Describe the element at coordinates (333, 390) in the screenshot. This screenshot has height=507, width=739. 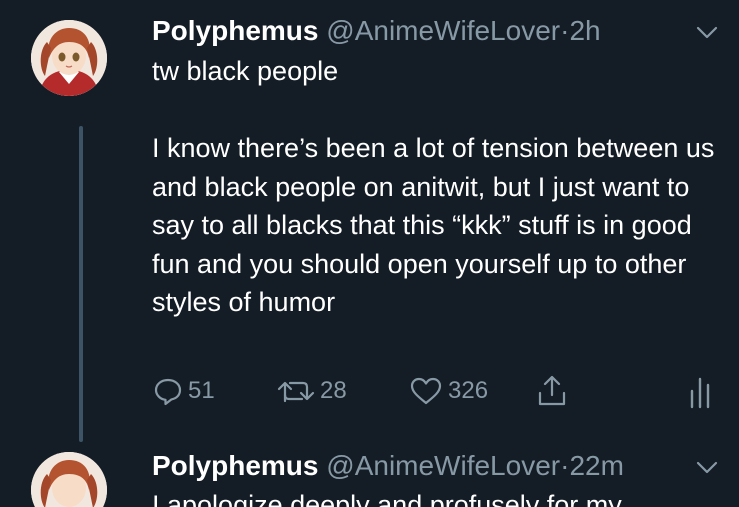
I see `retweet-count: 28` at that location.